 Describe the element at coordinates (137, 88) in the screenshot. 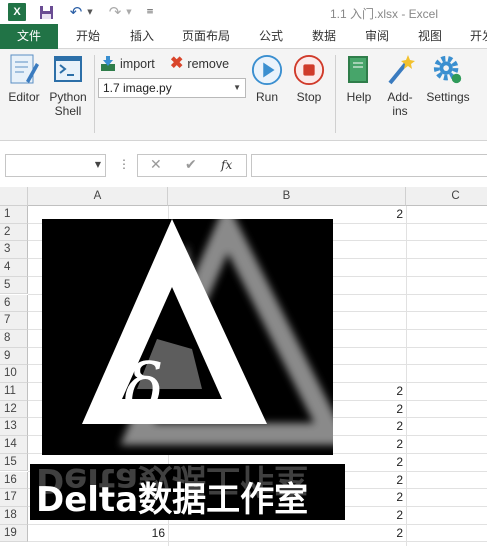

I see `script-select-value: 1.7 image.py` at that location.